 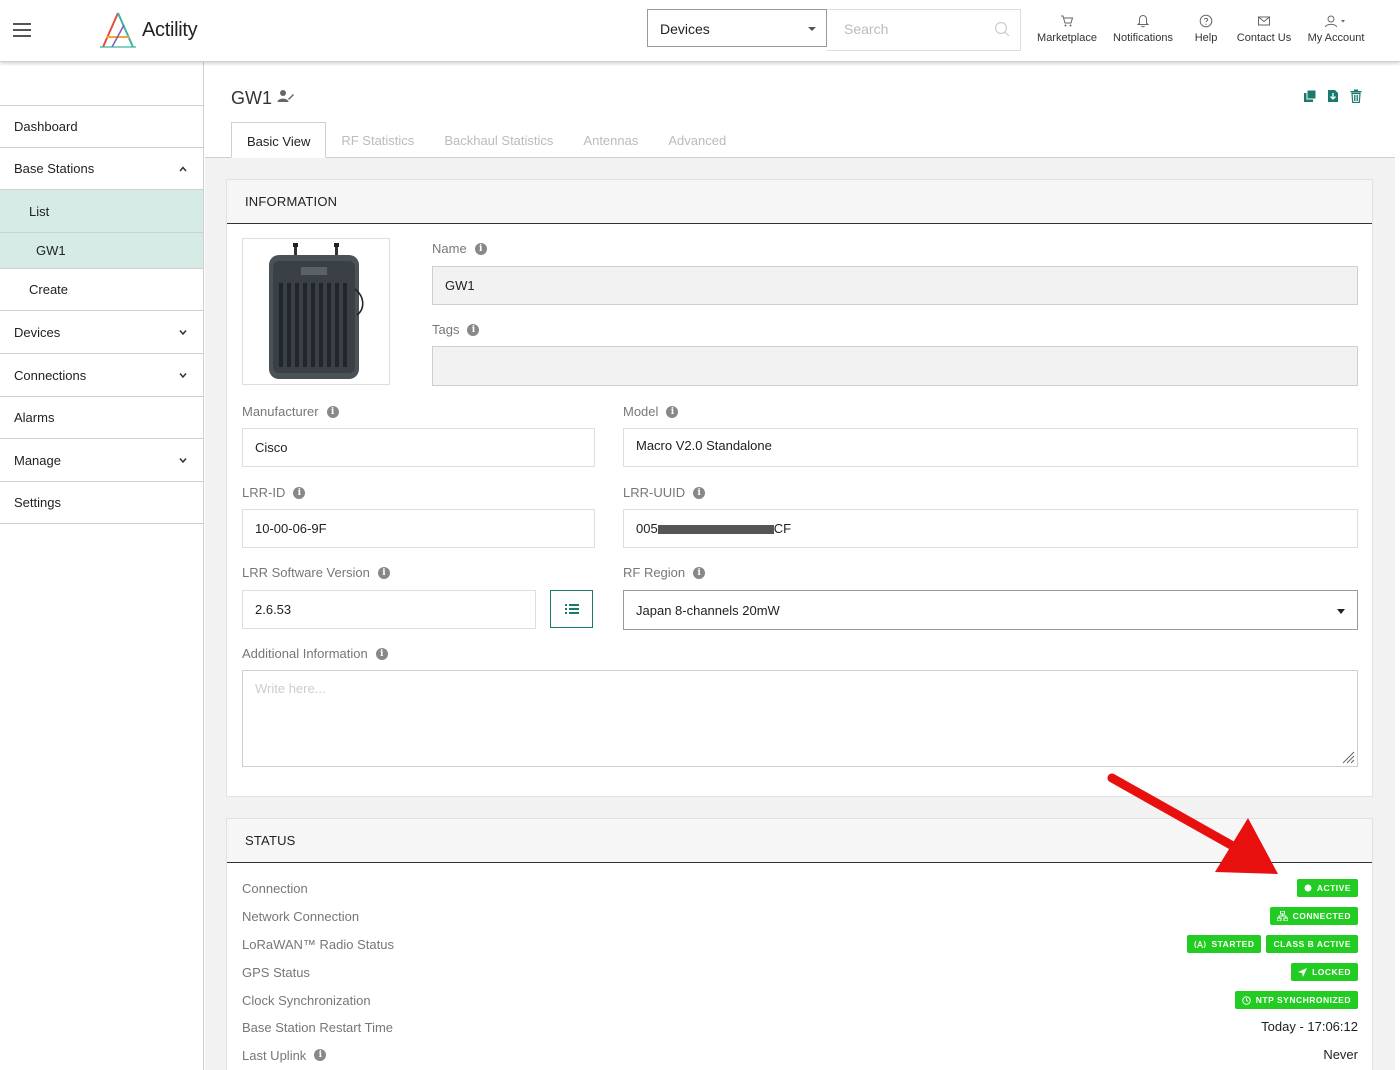 I want to click on rf-region-label-text: RF Region, so click(x=654, y=572).